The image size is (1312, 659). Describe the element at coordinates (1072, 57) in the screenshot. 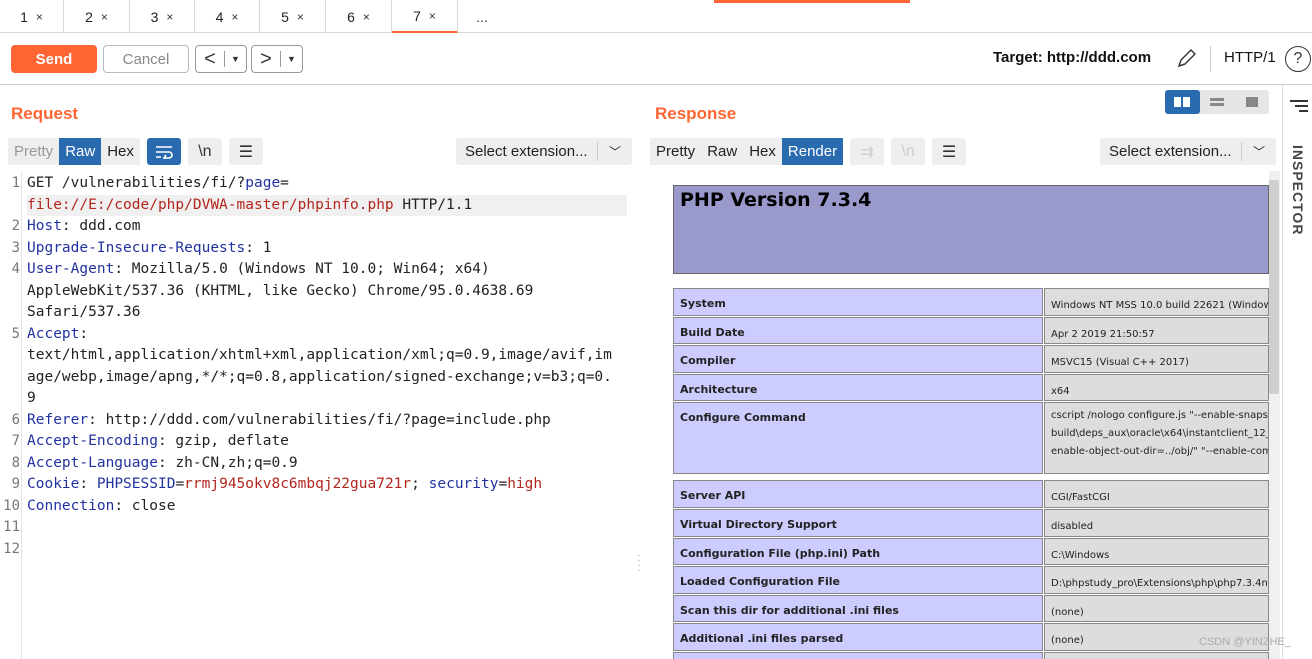

I see `target-label: Target: http://ddd.com` at that location.